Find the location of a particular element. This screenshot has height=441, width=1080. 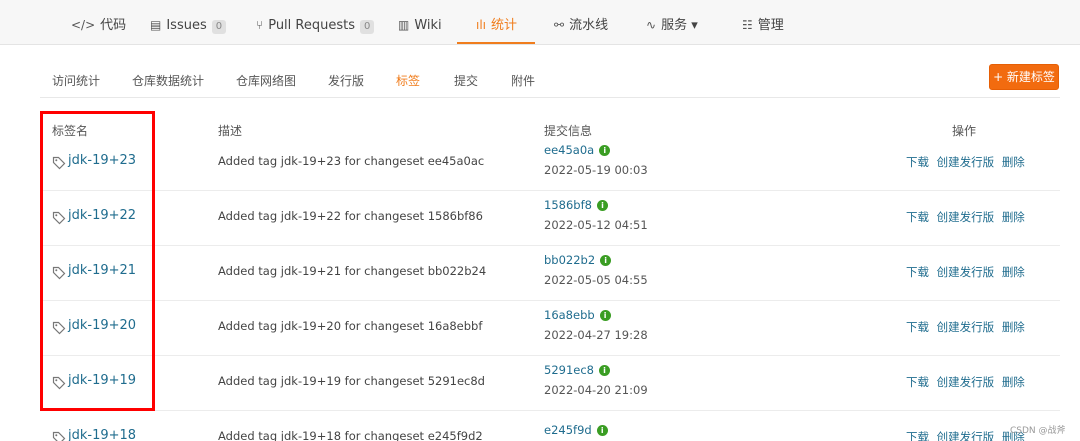

subtab-releases: 发行版 is located at coordinates (346, 80).